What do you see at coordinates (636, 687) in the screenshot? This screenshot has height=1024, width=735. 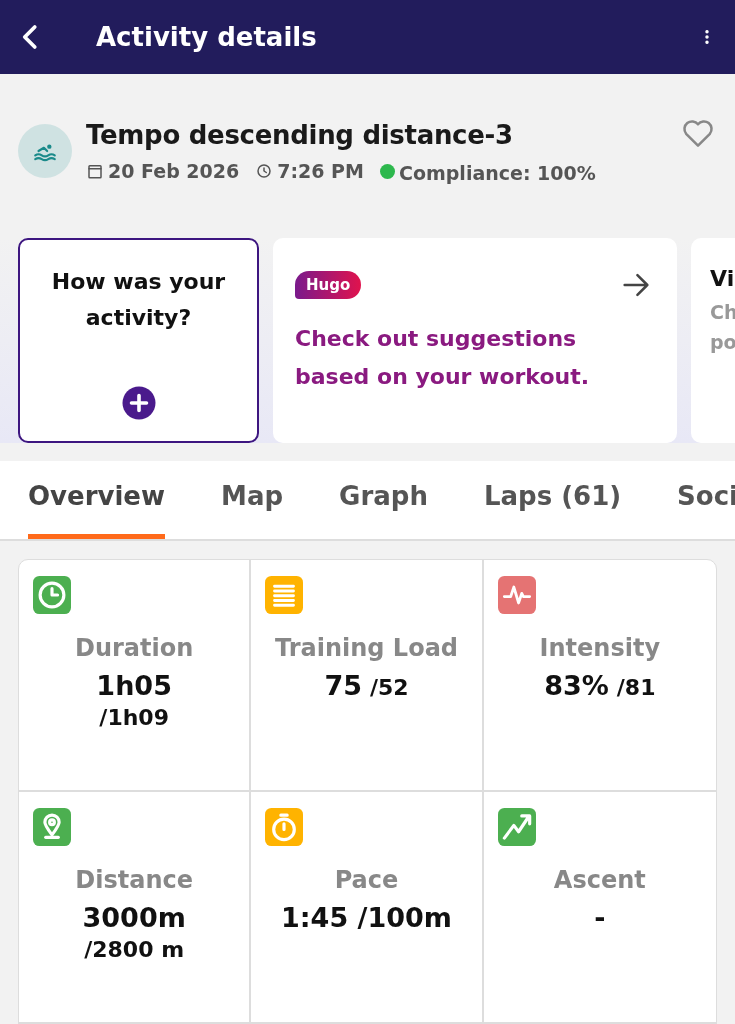 I see `metric-target: /81` at bounding box center [636, 687].